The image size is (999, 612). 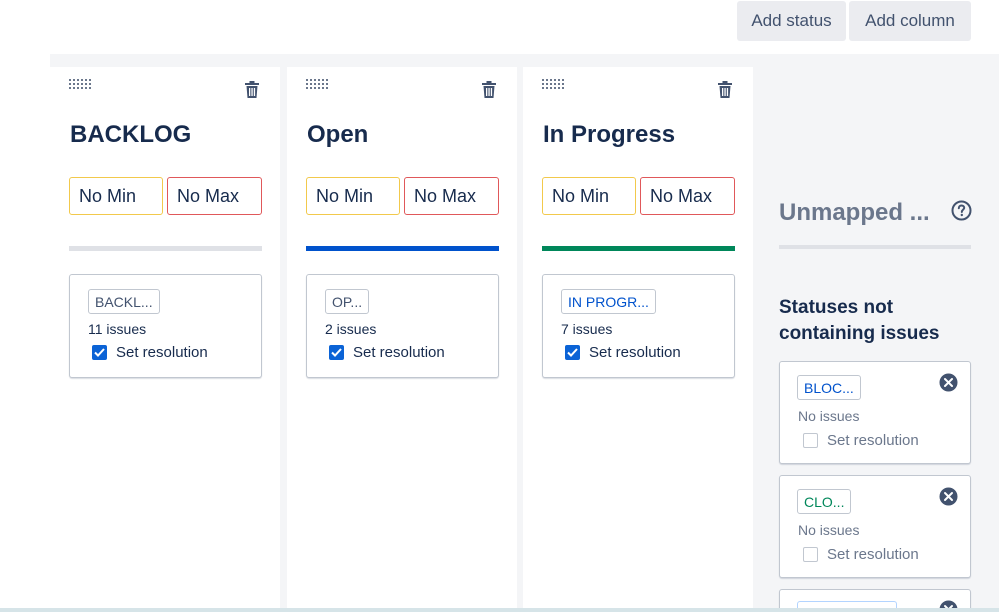 What do you see at coordinates (499, 610) in the screenshot?
I see `horizontal-scrollbar` at bounding box center [499, 610].